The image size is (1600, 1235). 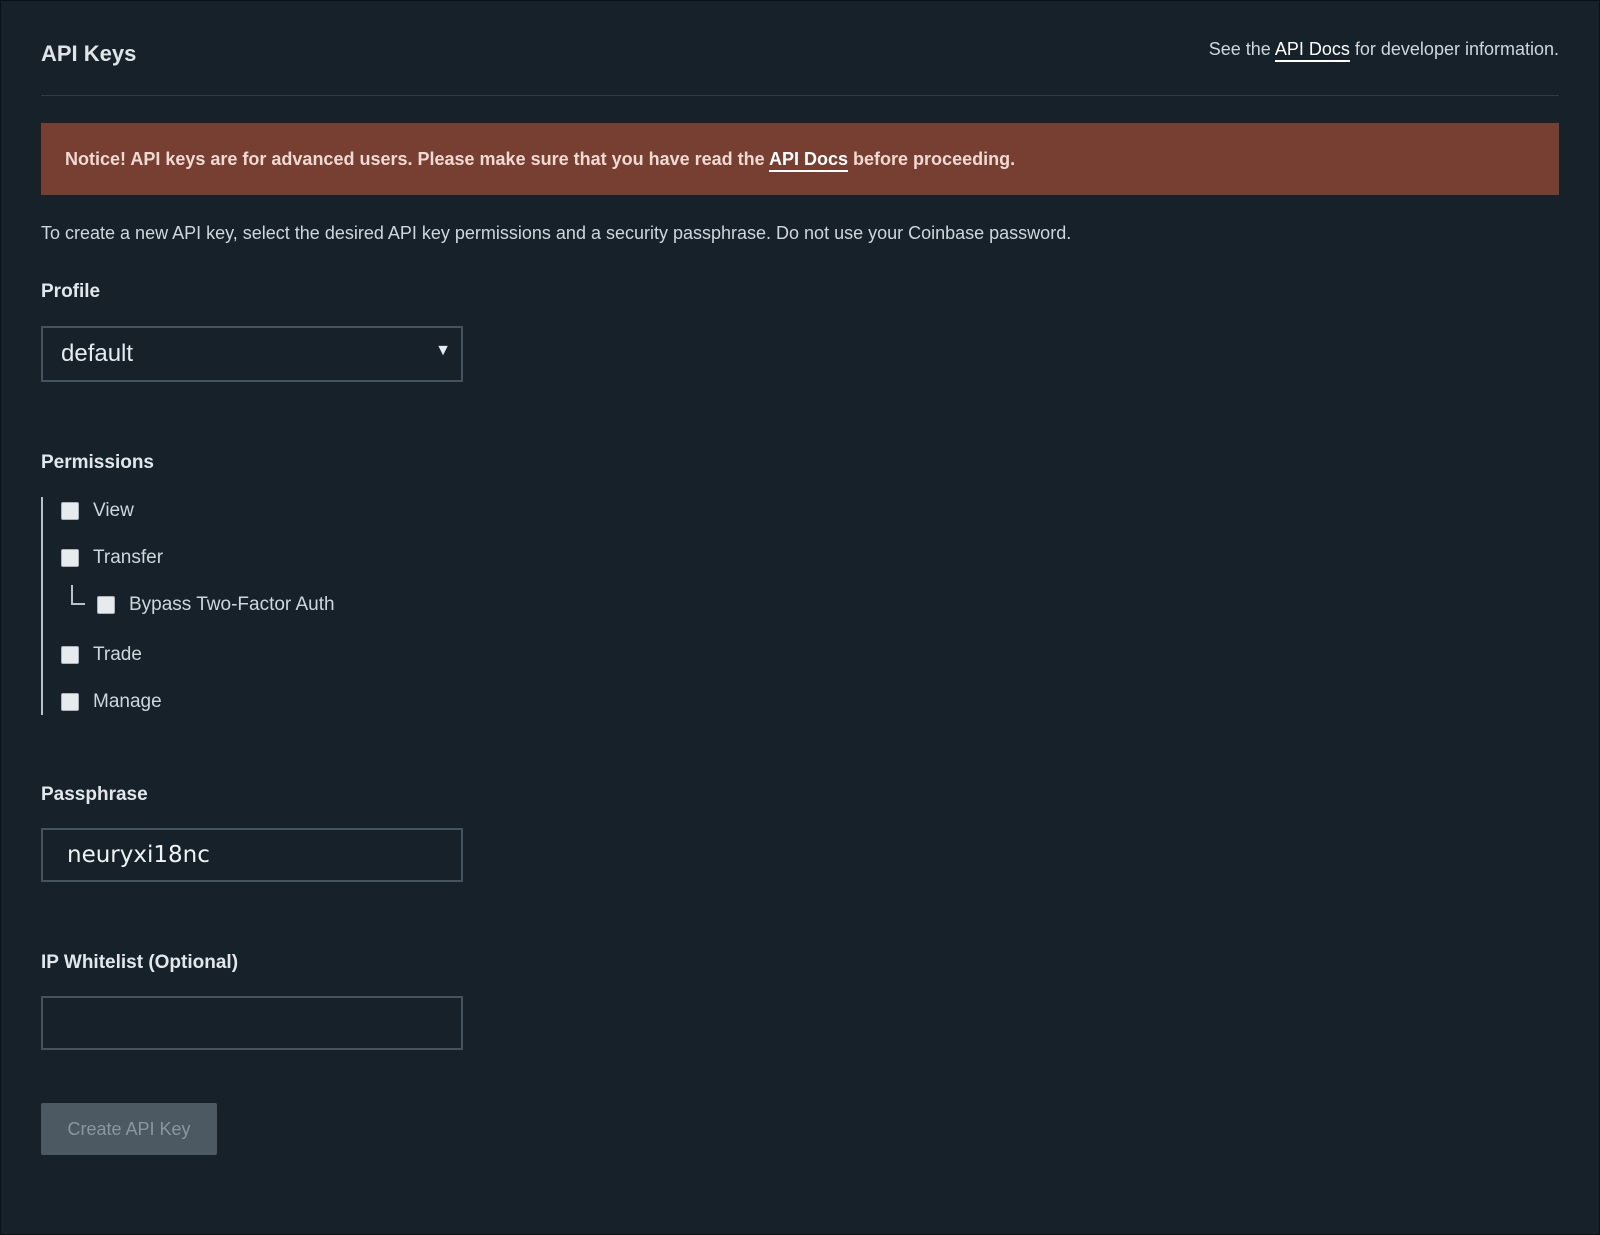 What do you see at coordinates (127, 701) in the screenshot?
I see `permission-manage-label: Manage` at bounding box center [127, 701].